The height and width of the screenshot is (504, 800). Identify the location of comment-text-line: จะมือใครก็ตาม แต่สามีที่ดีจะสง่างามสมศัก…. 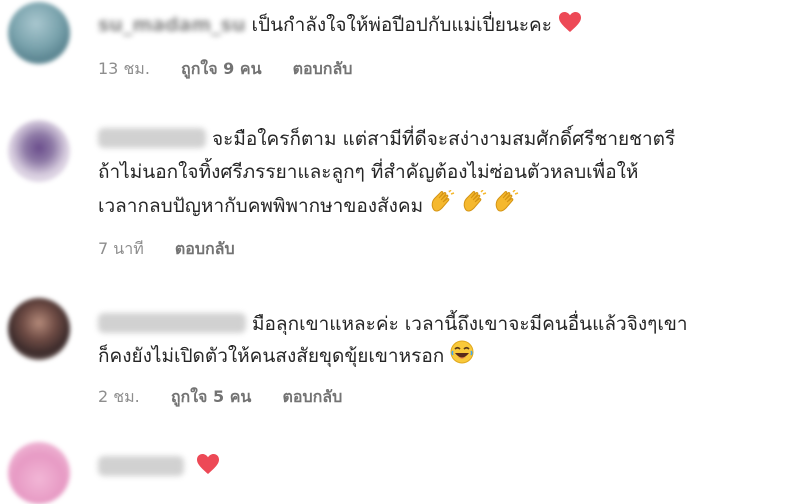
(386, 139).